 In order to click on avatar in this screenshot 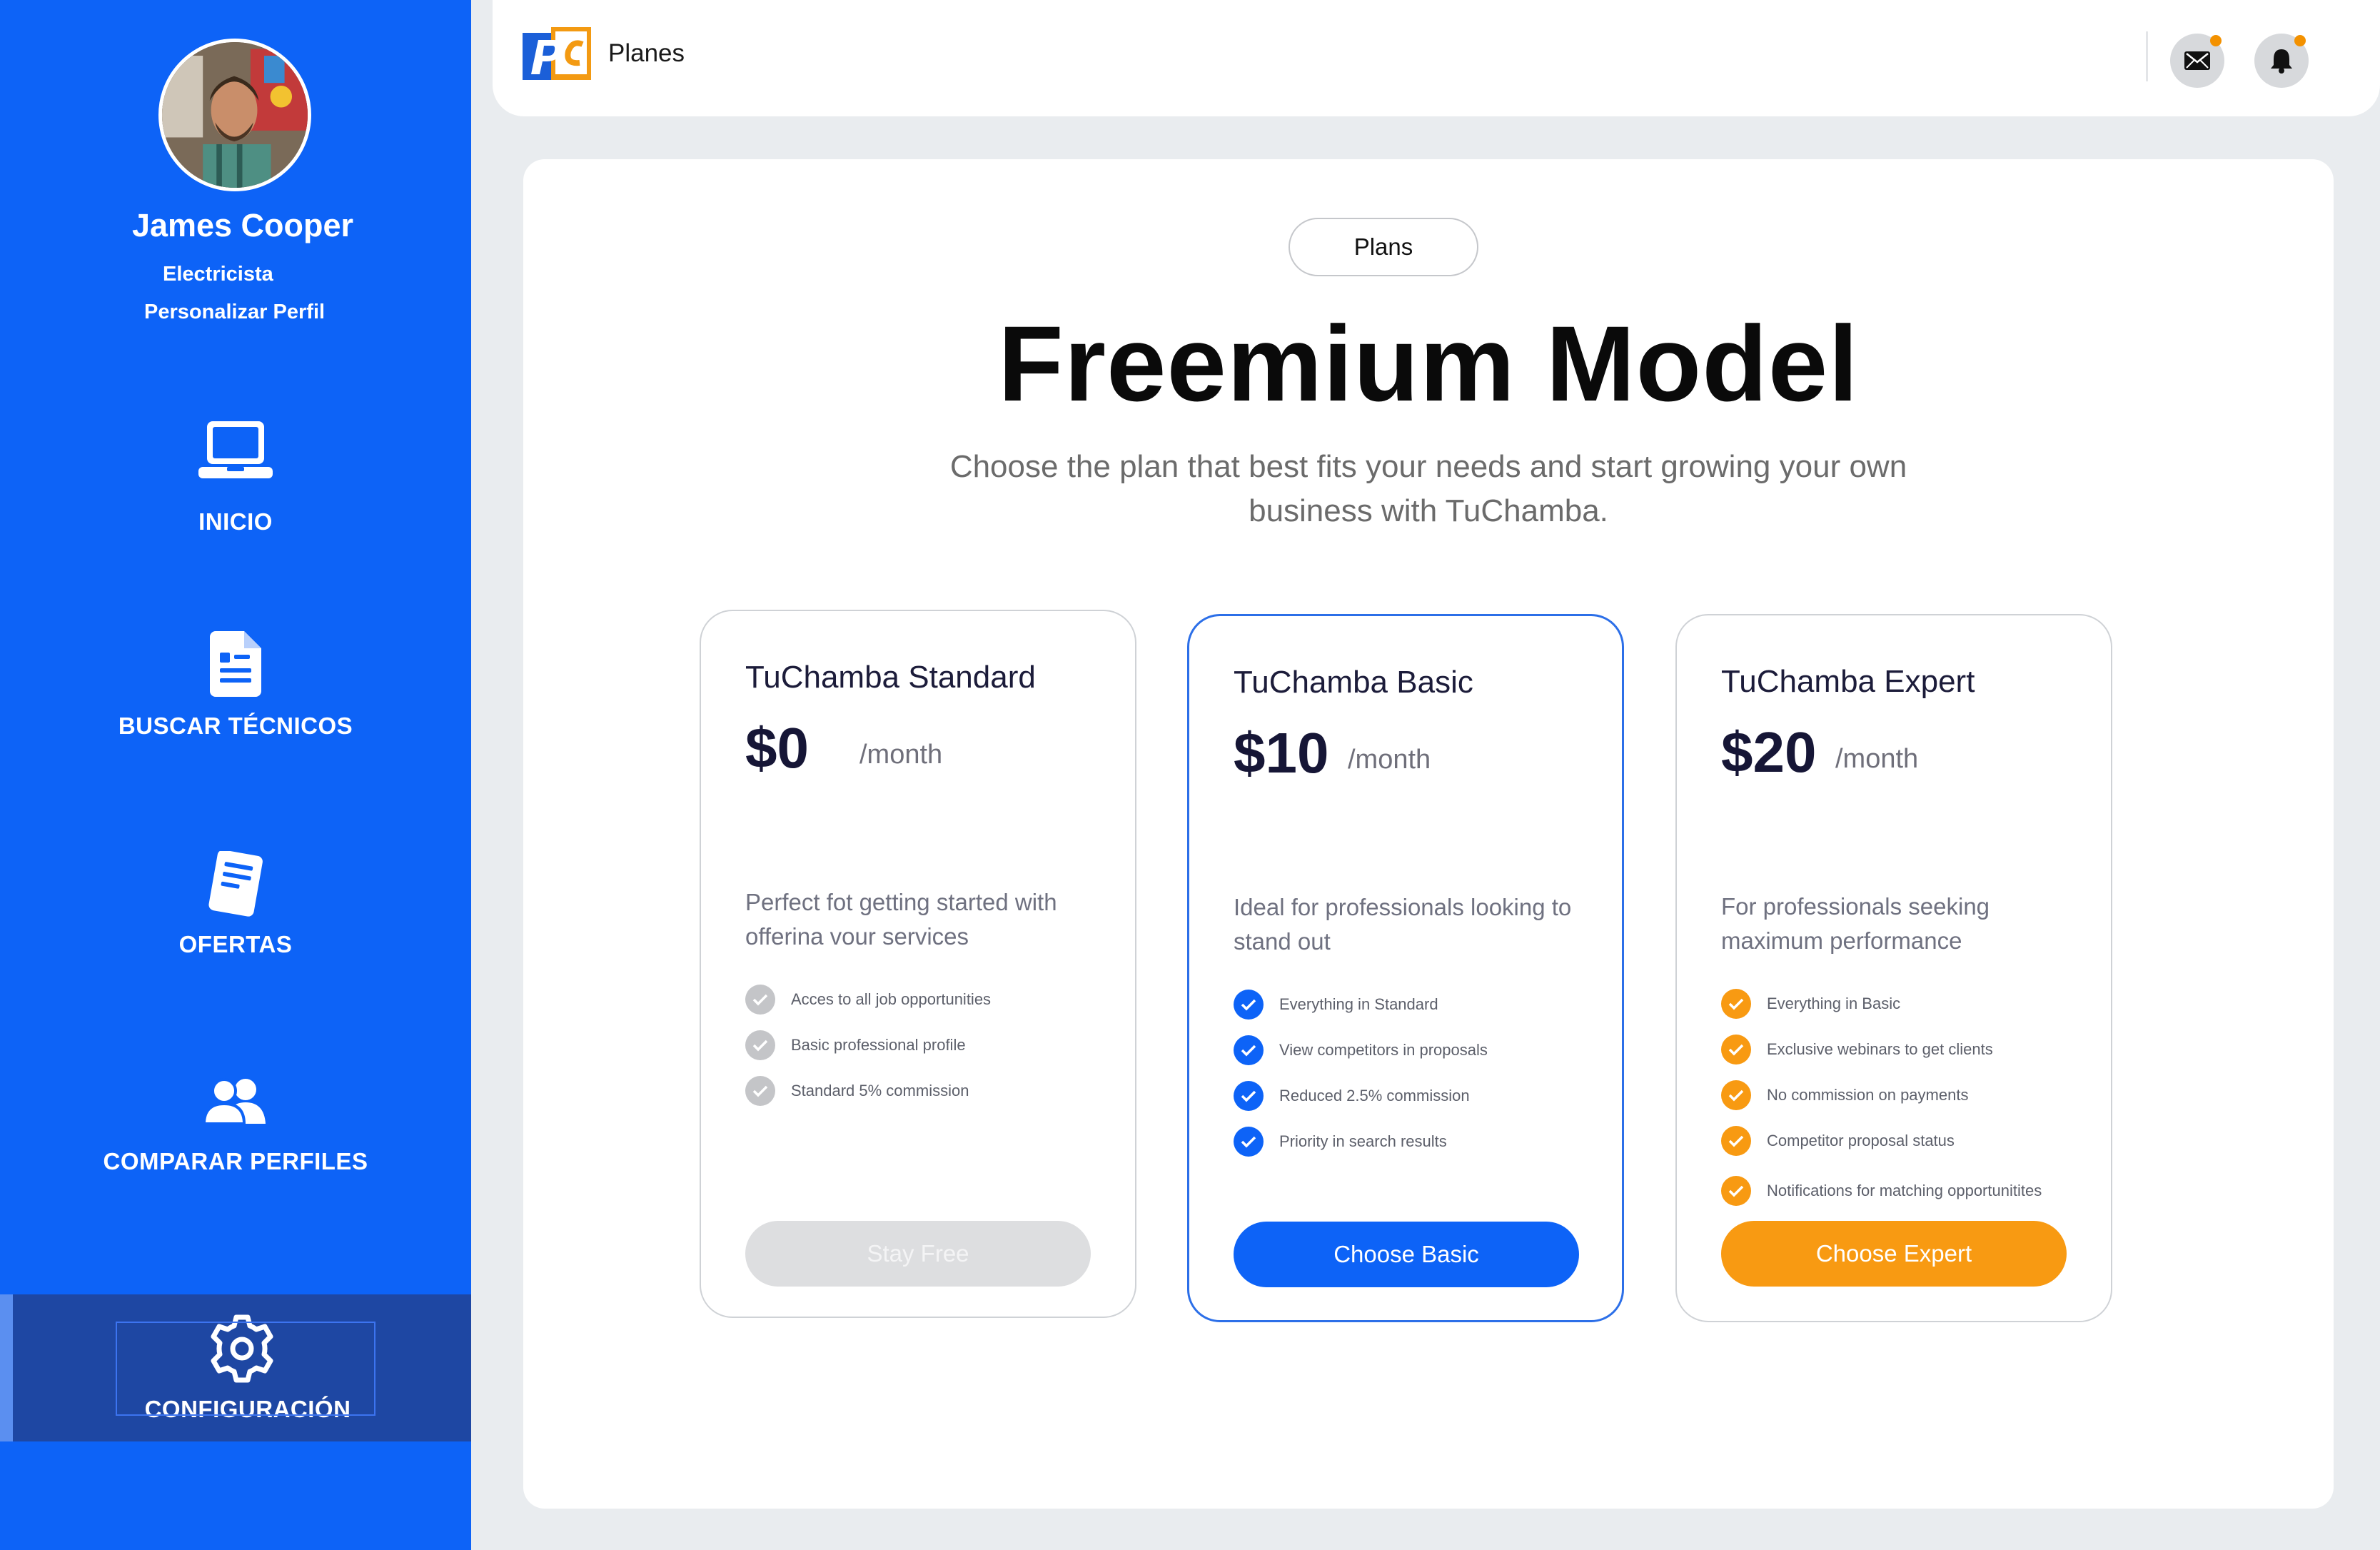, I will do `click(234, 115)`.